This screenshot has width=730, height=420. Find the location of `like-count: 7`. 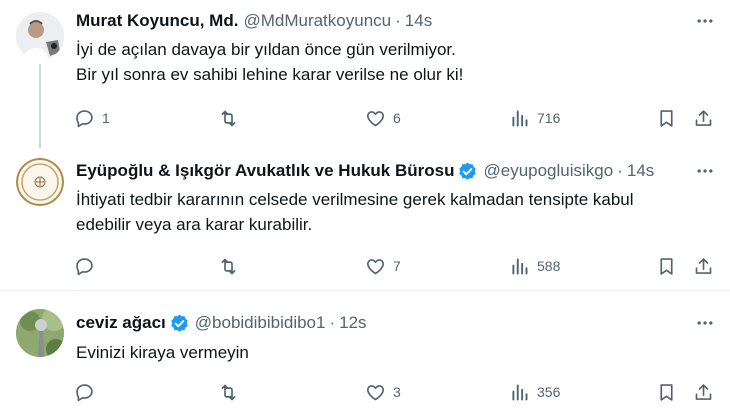

like-count: 7 is located at coordinates (397, 266).